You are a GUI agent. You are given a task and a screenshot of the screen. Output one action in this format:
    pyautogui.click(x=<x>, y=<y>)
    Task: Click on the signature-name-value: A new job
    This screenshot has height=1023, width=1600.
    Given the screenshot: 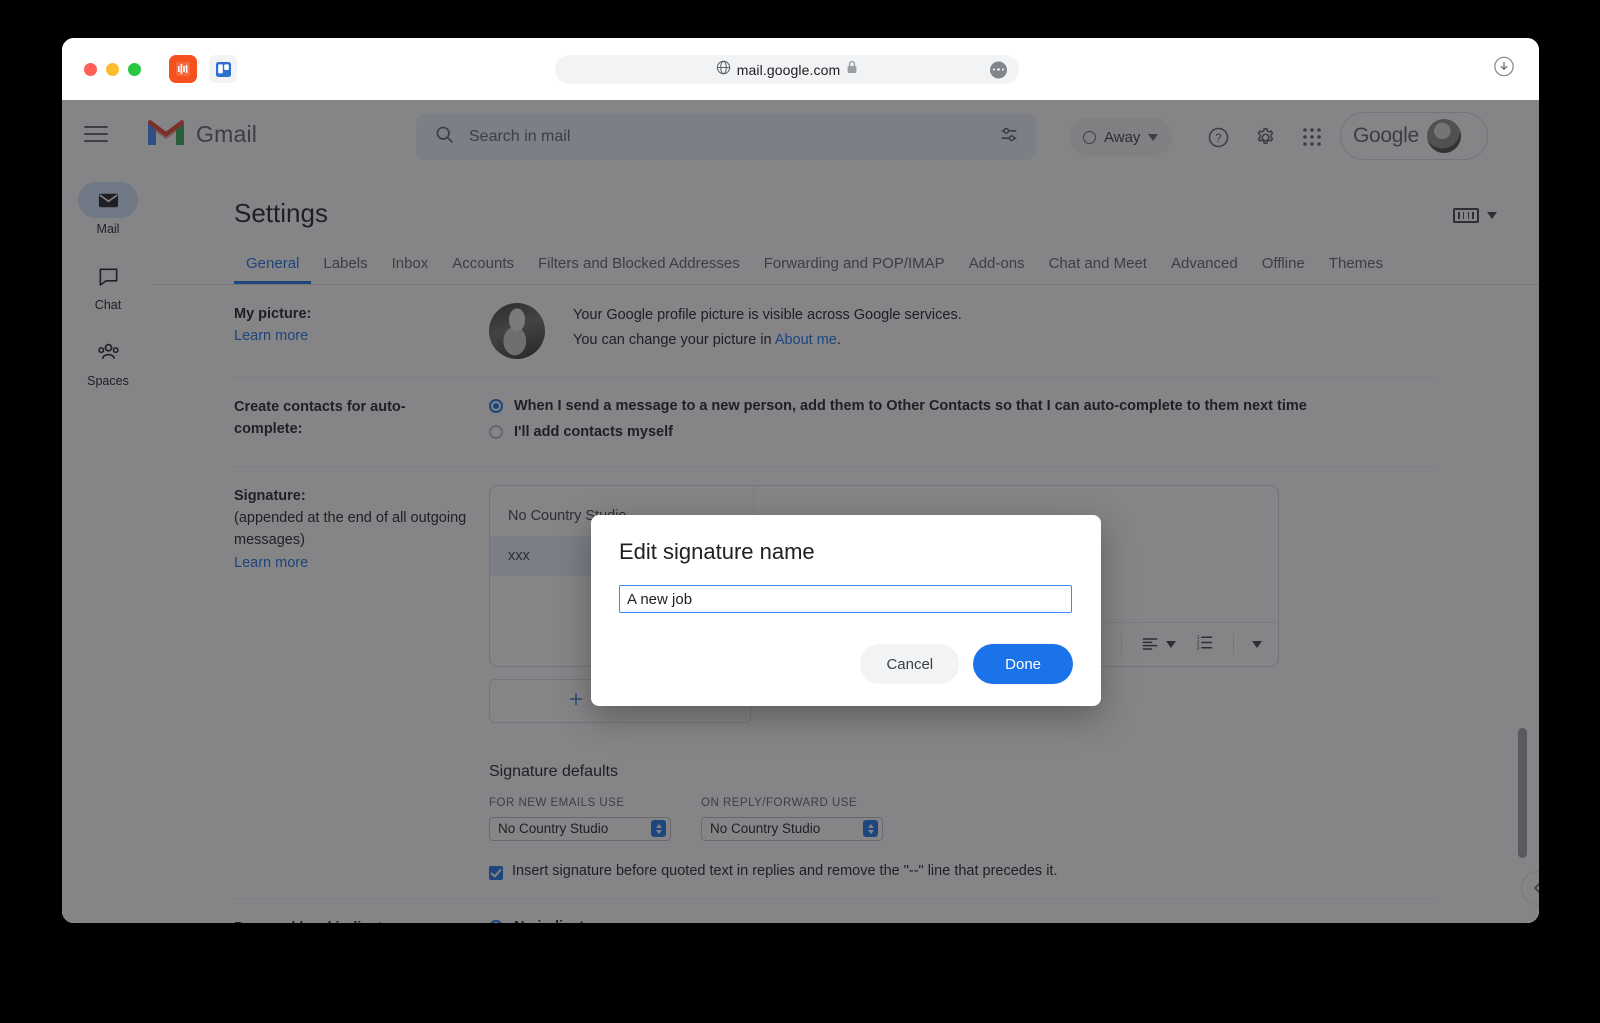 What is the action you would take?
    pyautogui.click(x=660, y=599)
    